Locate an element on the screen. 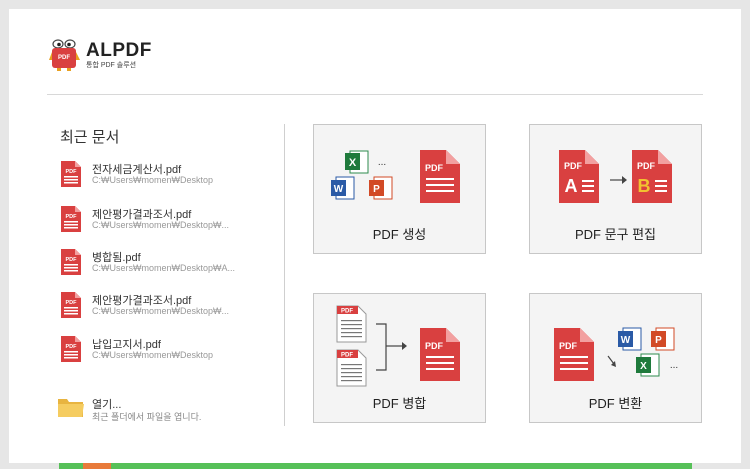 The image size is (750, 469). open-file-button: 열기... 최근 폴더에서 파일을 엽니다. is located at coordinates (167, 409).